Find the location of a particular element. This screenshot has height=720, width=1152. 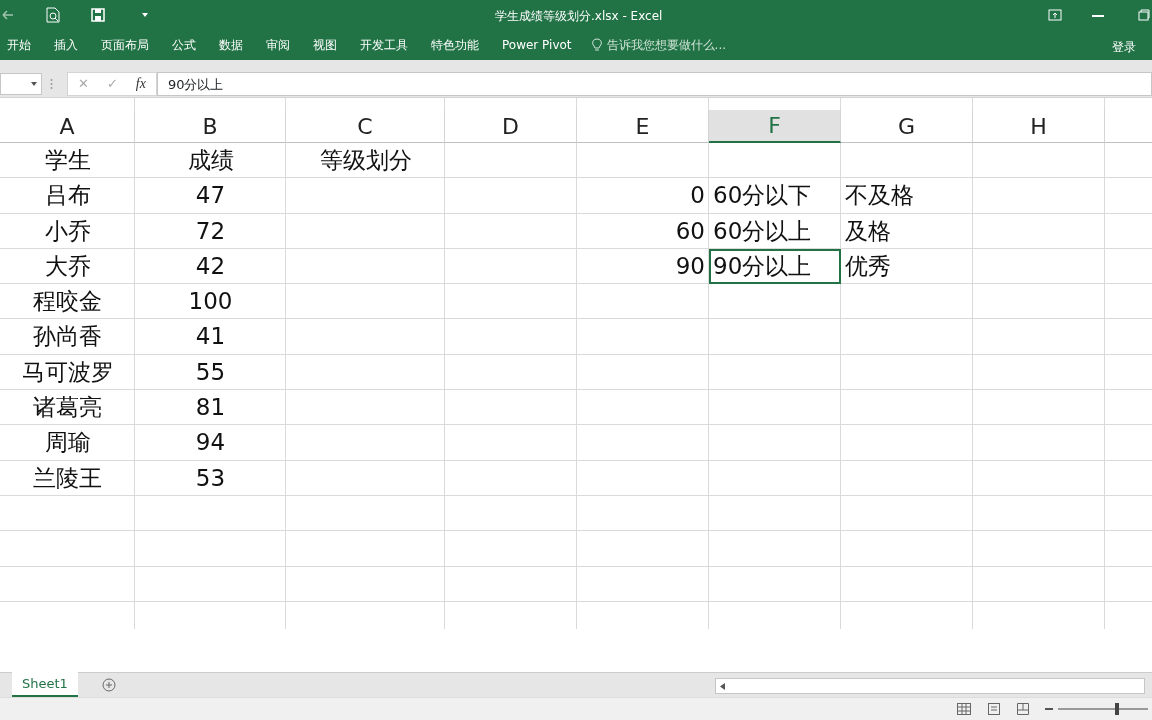

table-cell: 0 is located at coordinates (643, 196).